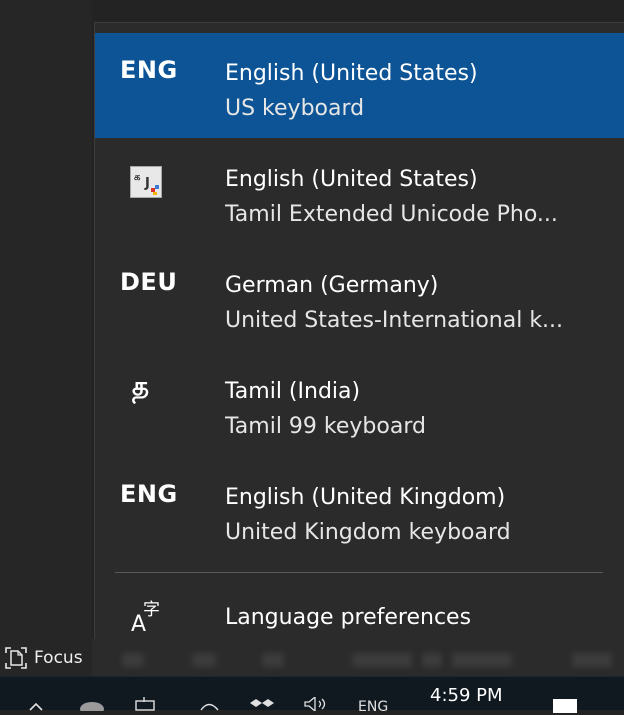 This screenshot has height=715, width=624. Describe the element at coordinates (137, 177) in the screenshot. I see `svg-text: க` at that location.